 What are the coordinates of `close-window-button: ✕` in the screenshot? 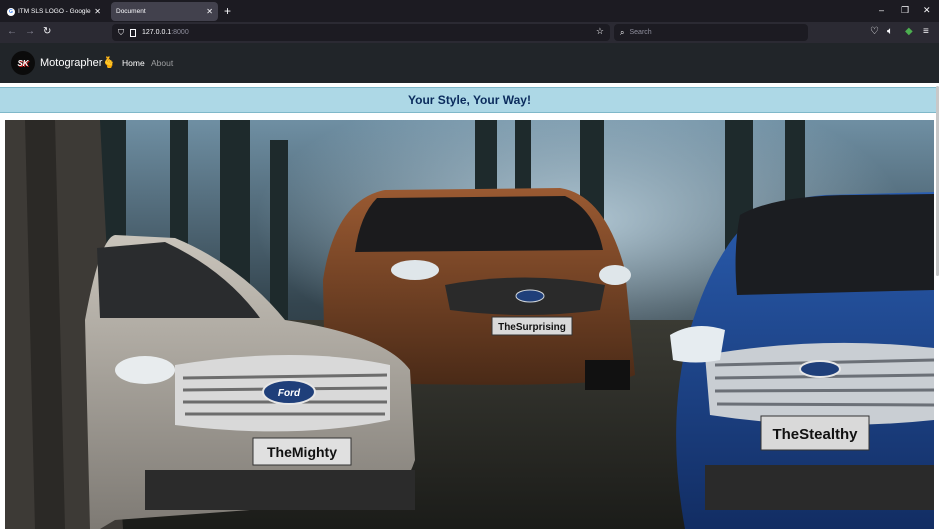 It's located at (927, 10).